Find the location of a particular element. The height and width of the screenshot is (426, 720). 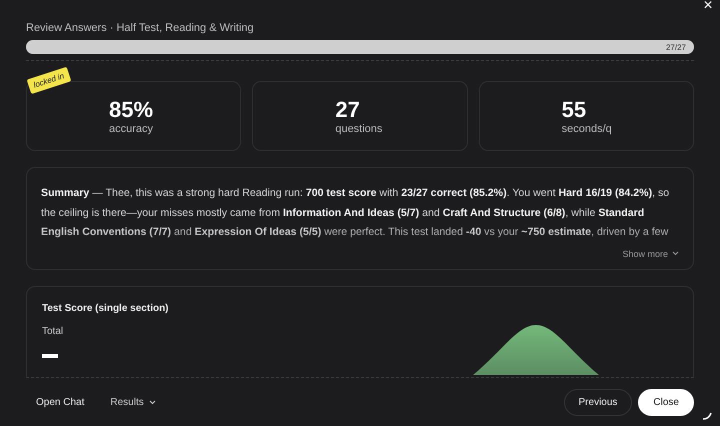

score-placeholder-bar is located at coordinates (50, 356).